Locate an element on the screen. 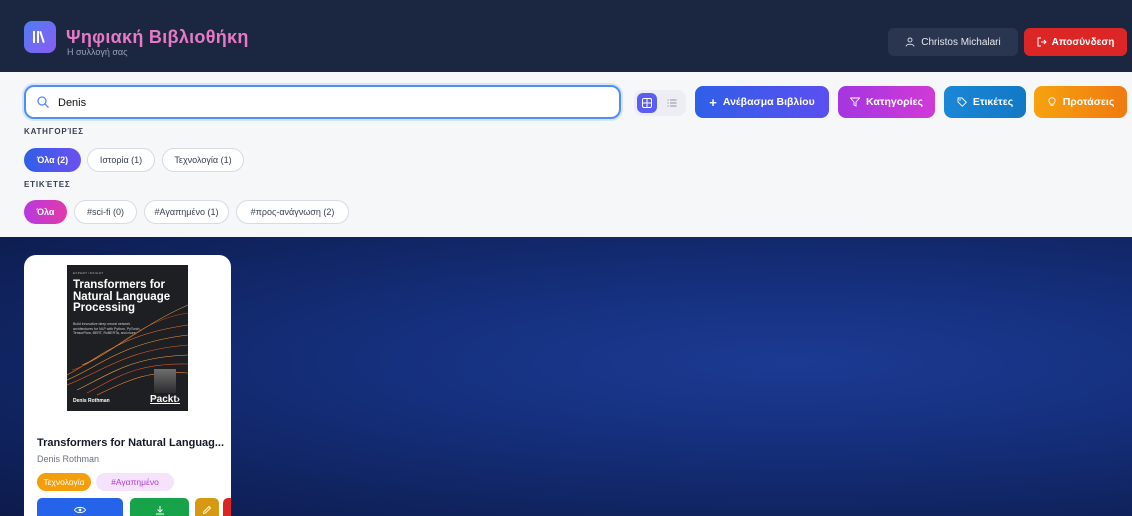 The width and height of the screenshot is (1132, 516). book-category-badge: Τεχνολογία is located at coordinates (64, 482).